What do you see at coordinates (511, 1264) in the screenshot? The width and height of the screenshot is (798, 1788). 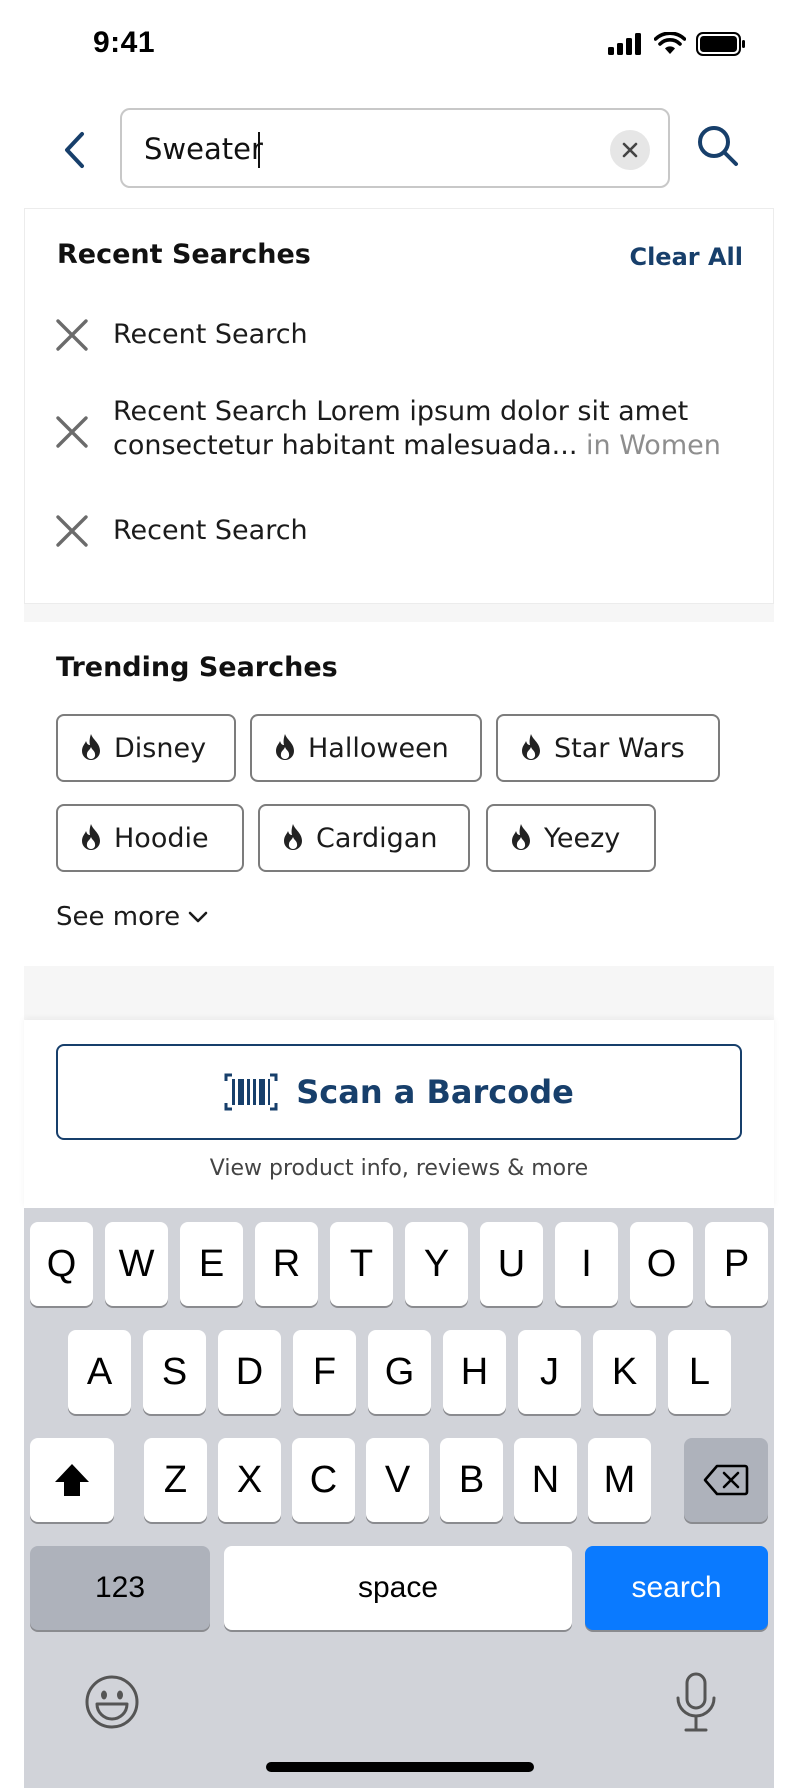 I see `key-u: U` at bounding box center [511, 1264].